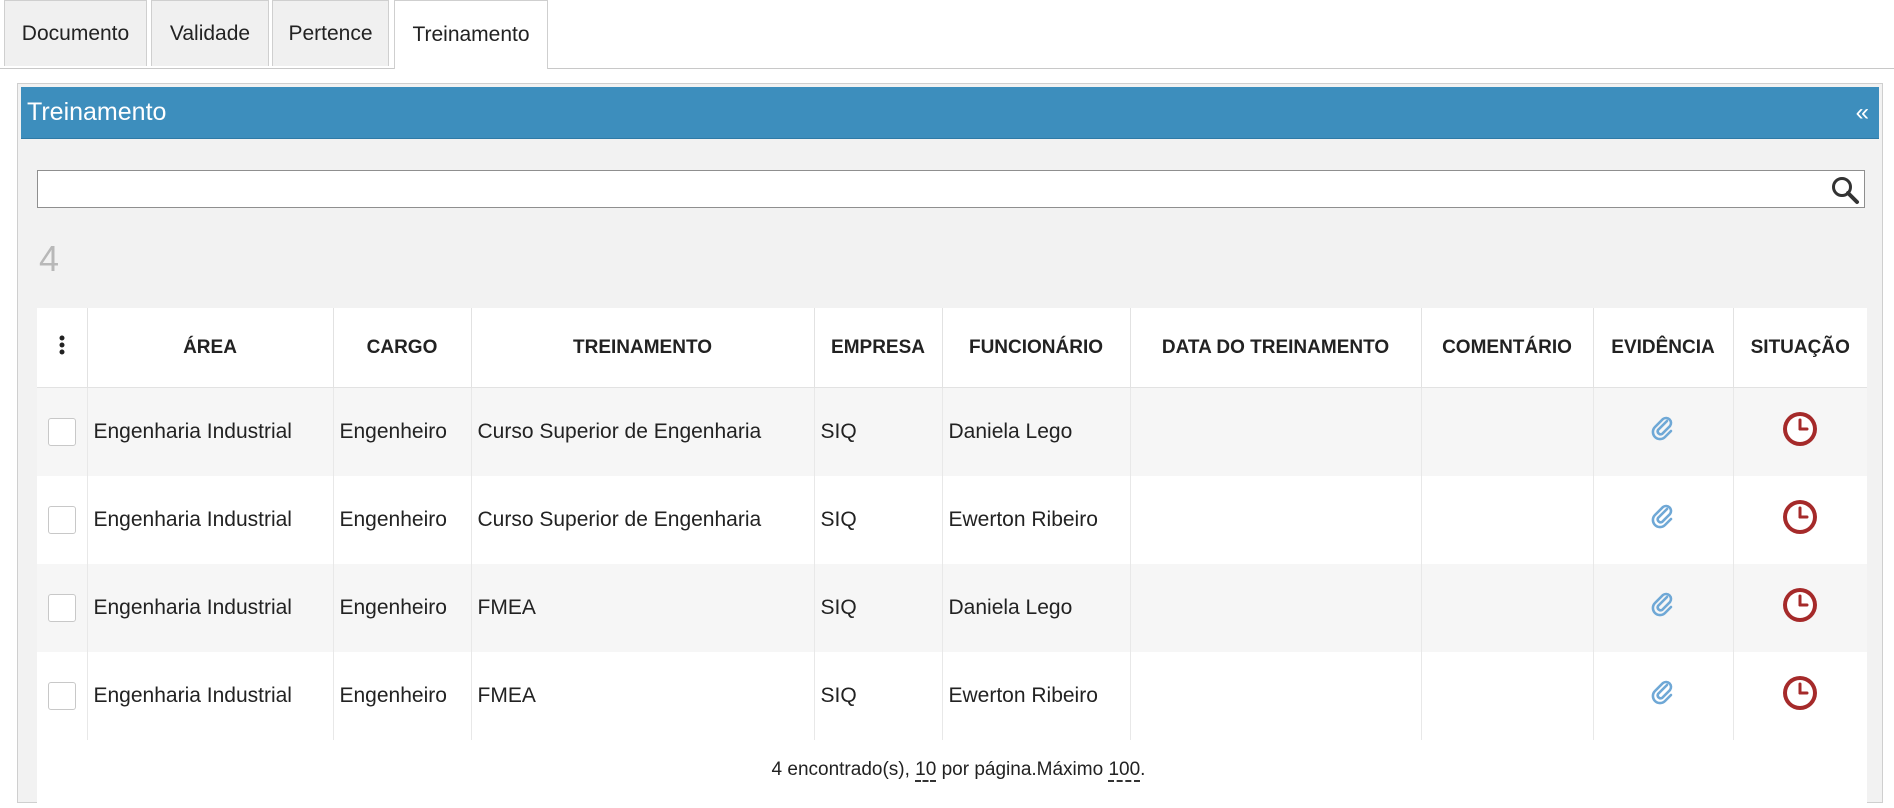 The image size is (1894, 808). What do you see at coordinates (1124, 770) in the screenshot?
I see `max-selector: 100` at bounding box center [1124, 770].